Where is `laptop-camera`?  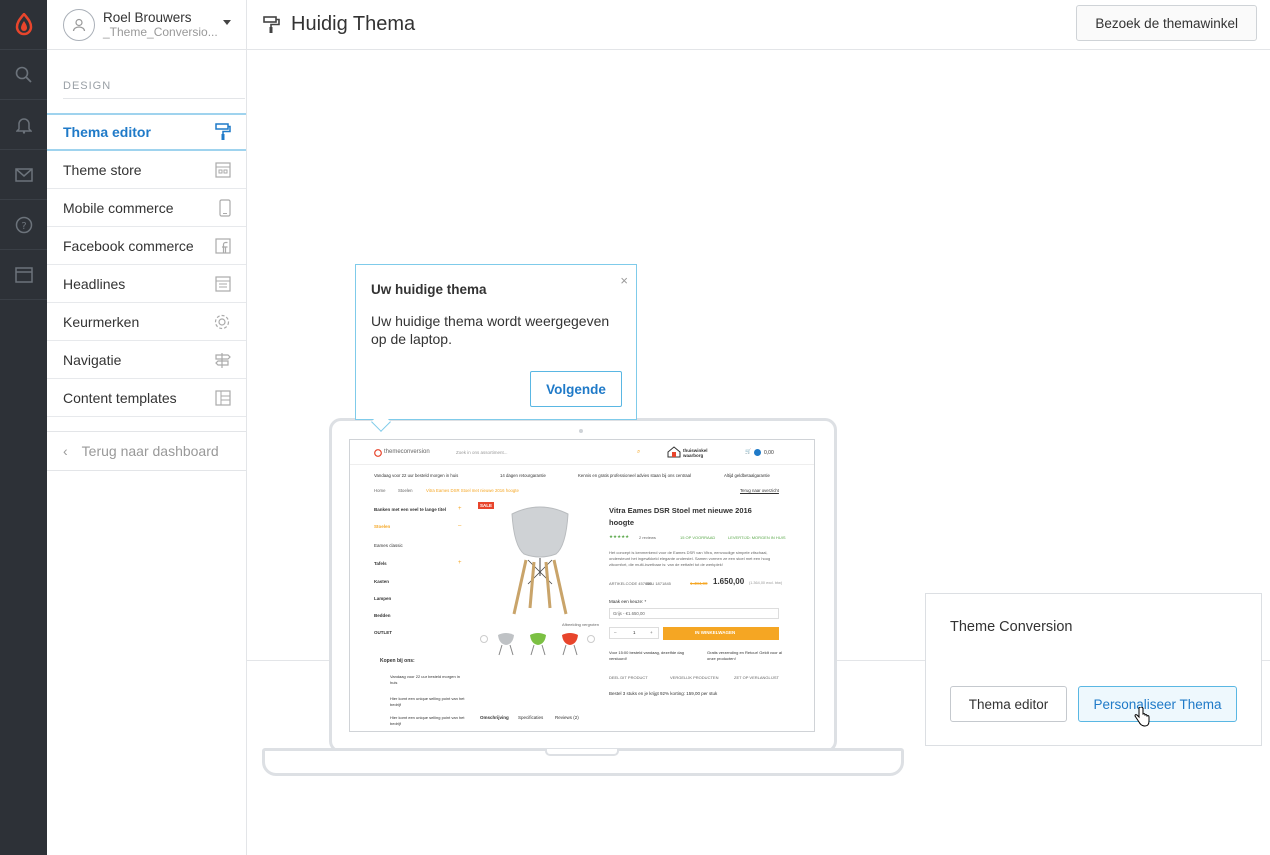
laptop-camera is located at coordinates (581, 431).